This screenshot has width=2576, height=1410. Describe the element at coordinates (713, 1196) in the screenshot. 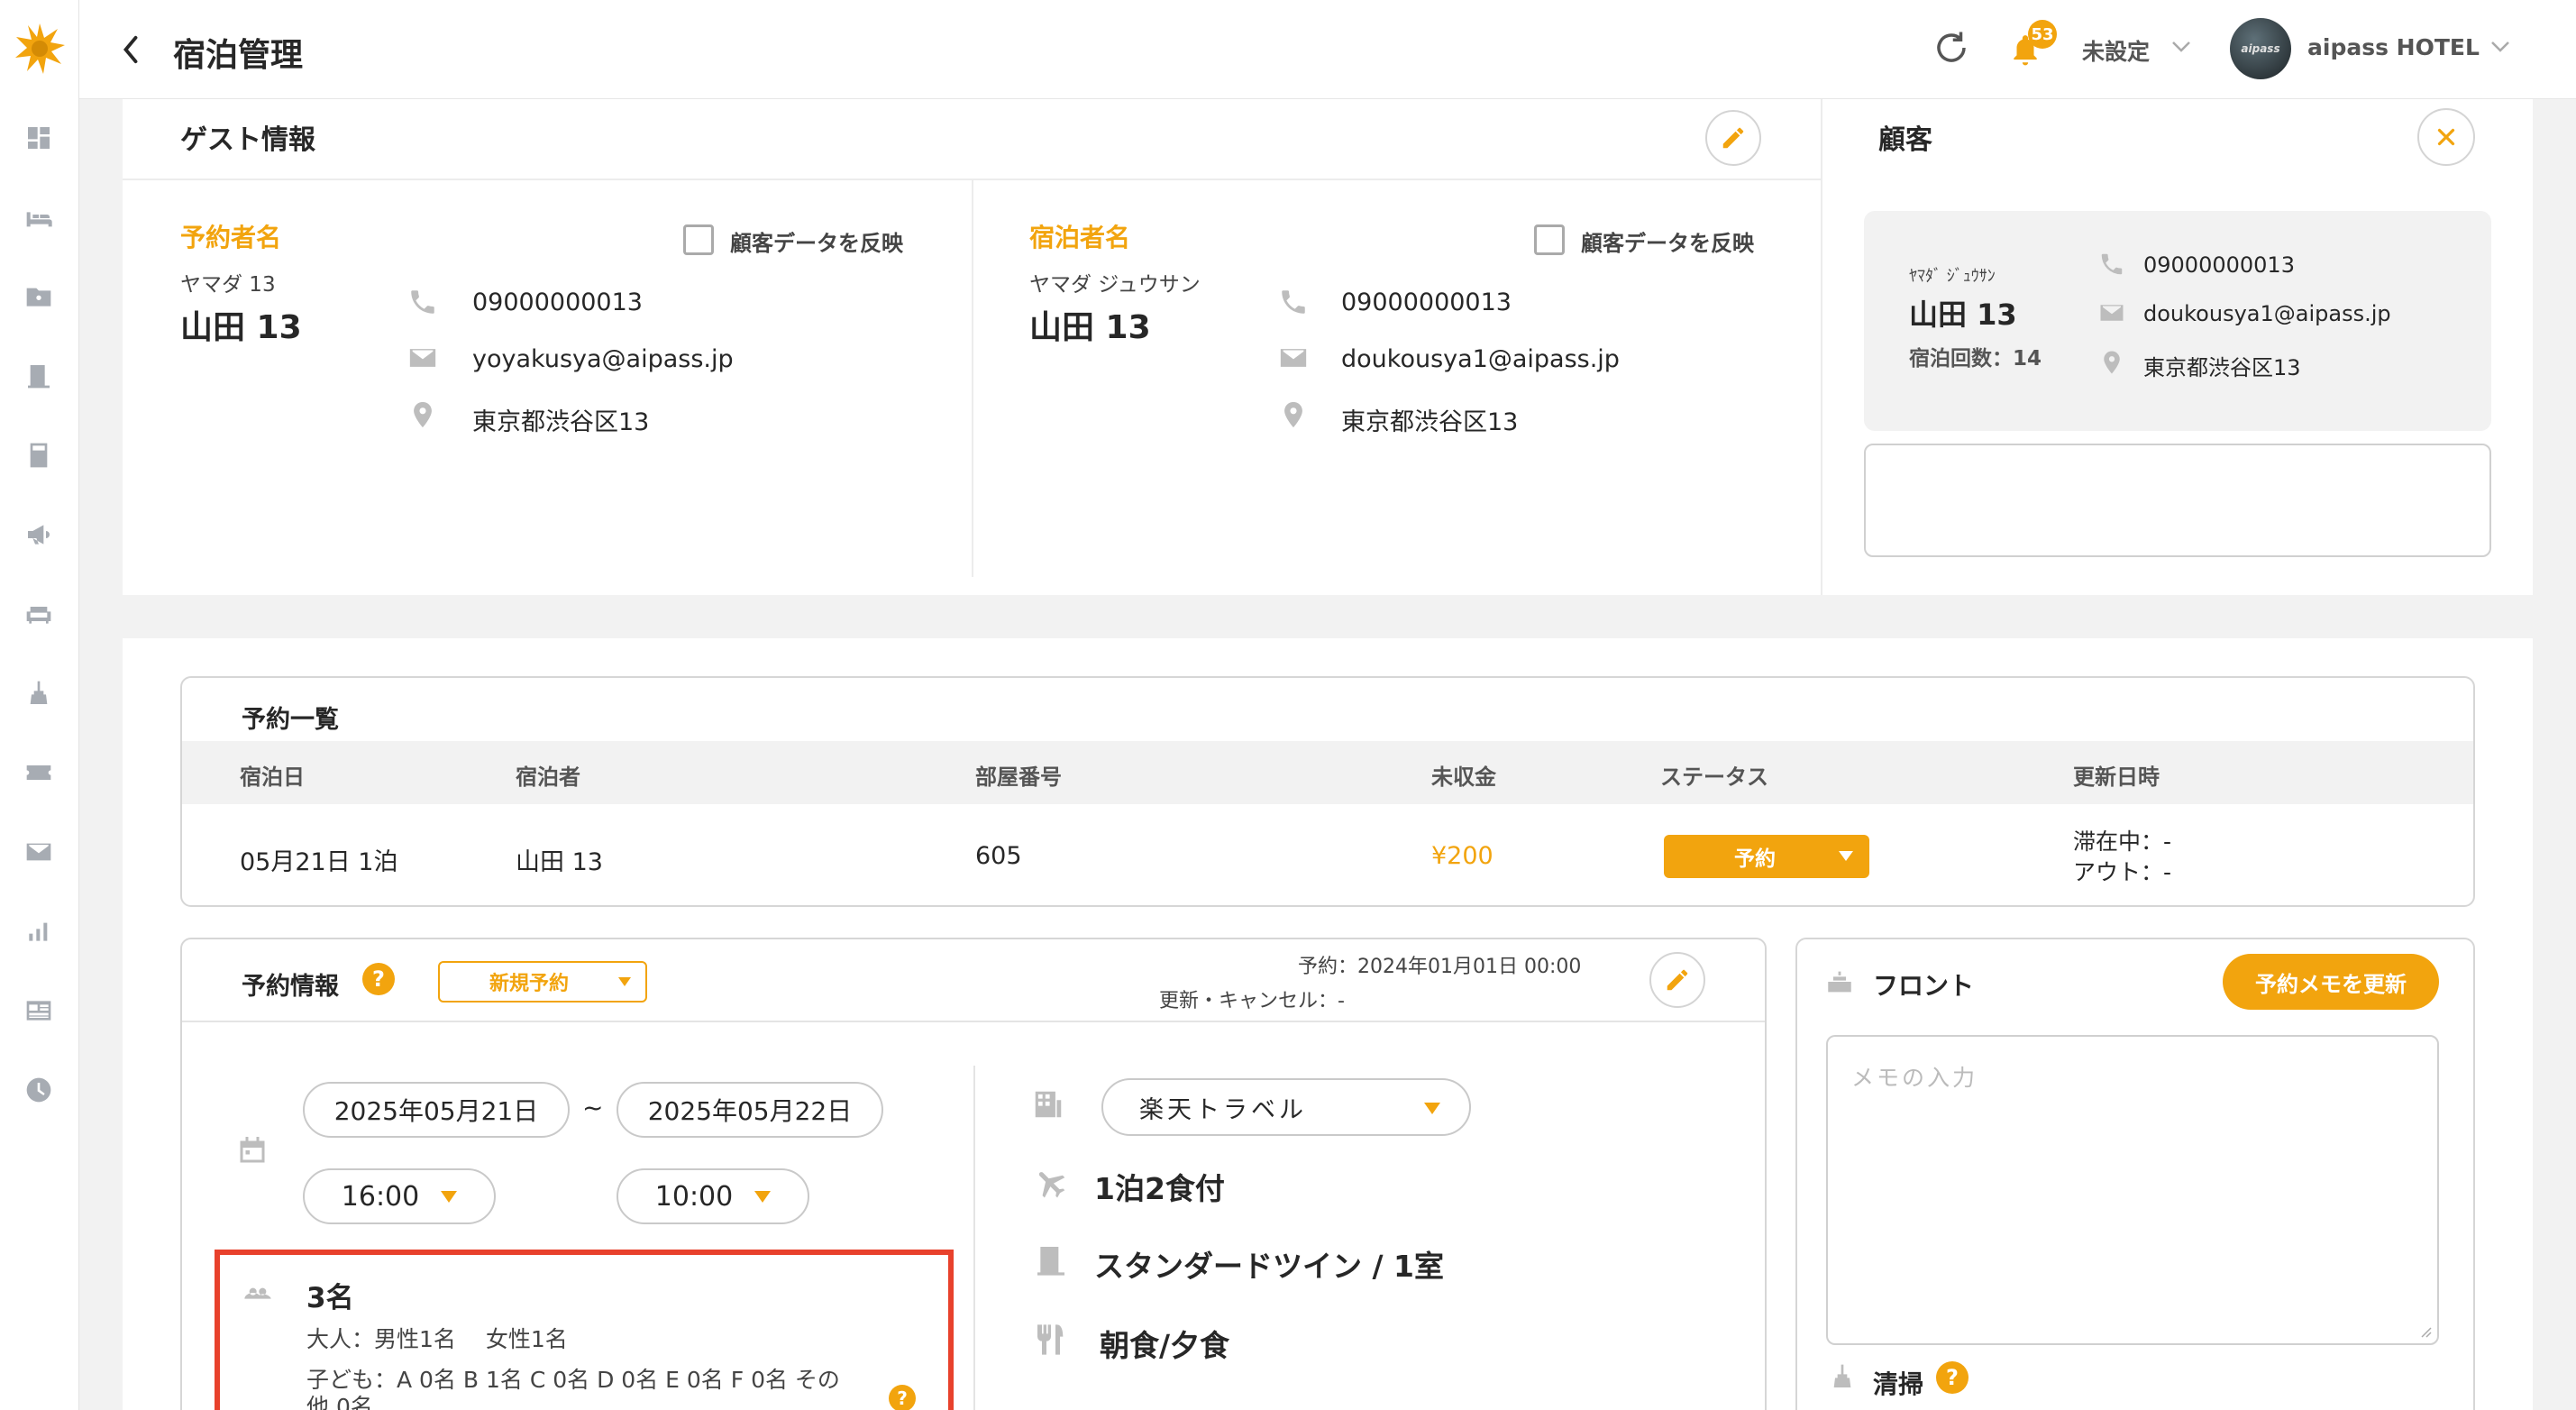

I see `checkout-time-select: 10:00` at that location.